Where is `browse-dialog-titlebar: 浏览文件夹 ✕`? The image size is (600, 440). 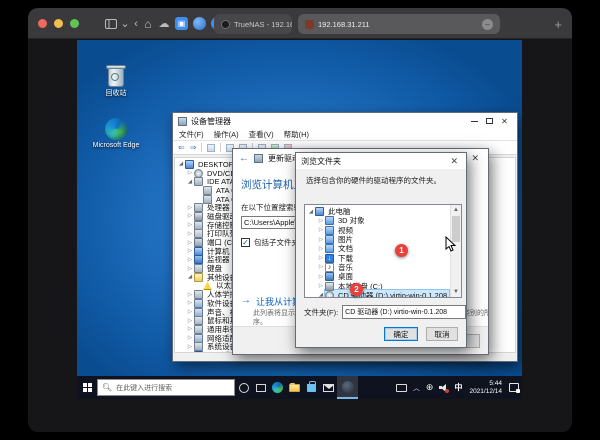
browse-dialog-titlebar: 浏览文件夹 ✕ is located at coordinates (381, 161).